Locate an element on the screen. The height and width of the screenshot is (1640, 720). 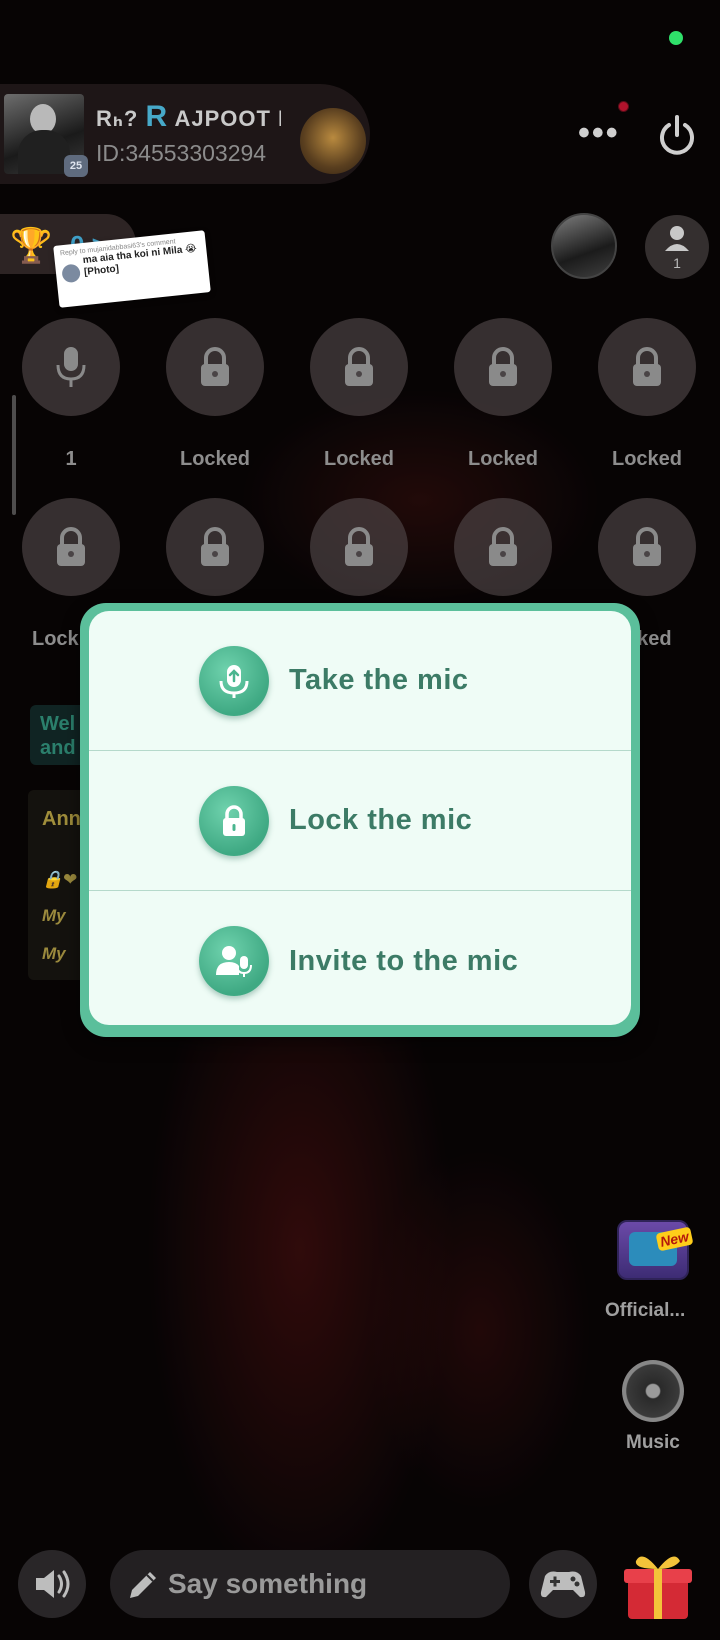
music-label: Music is located at coordinates (653, 1442).